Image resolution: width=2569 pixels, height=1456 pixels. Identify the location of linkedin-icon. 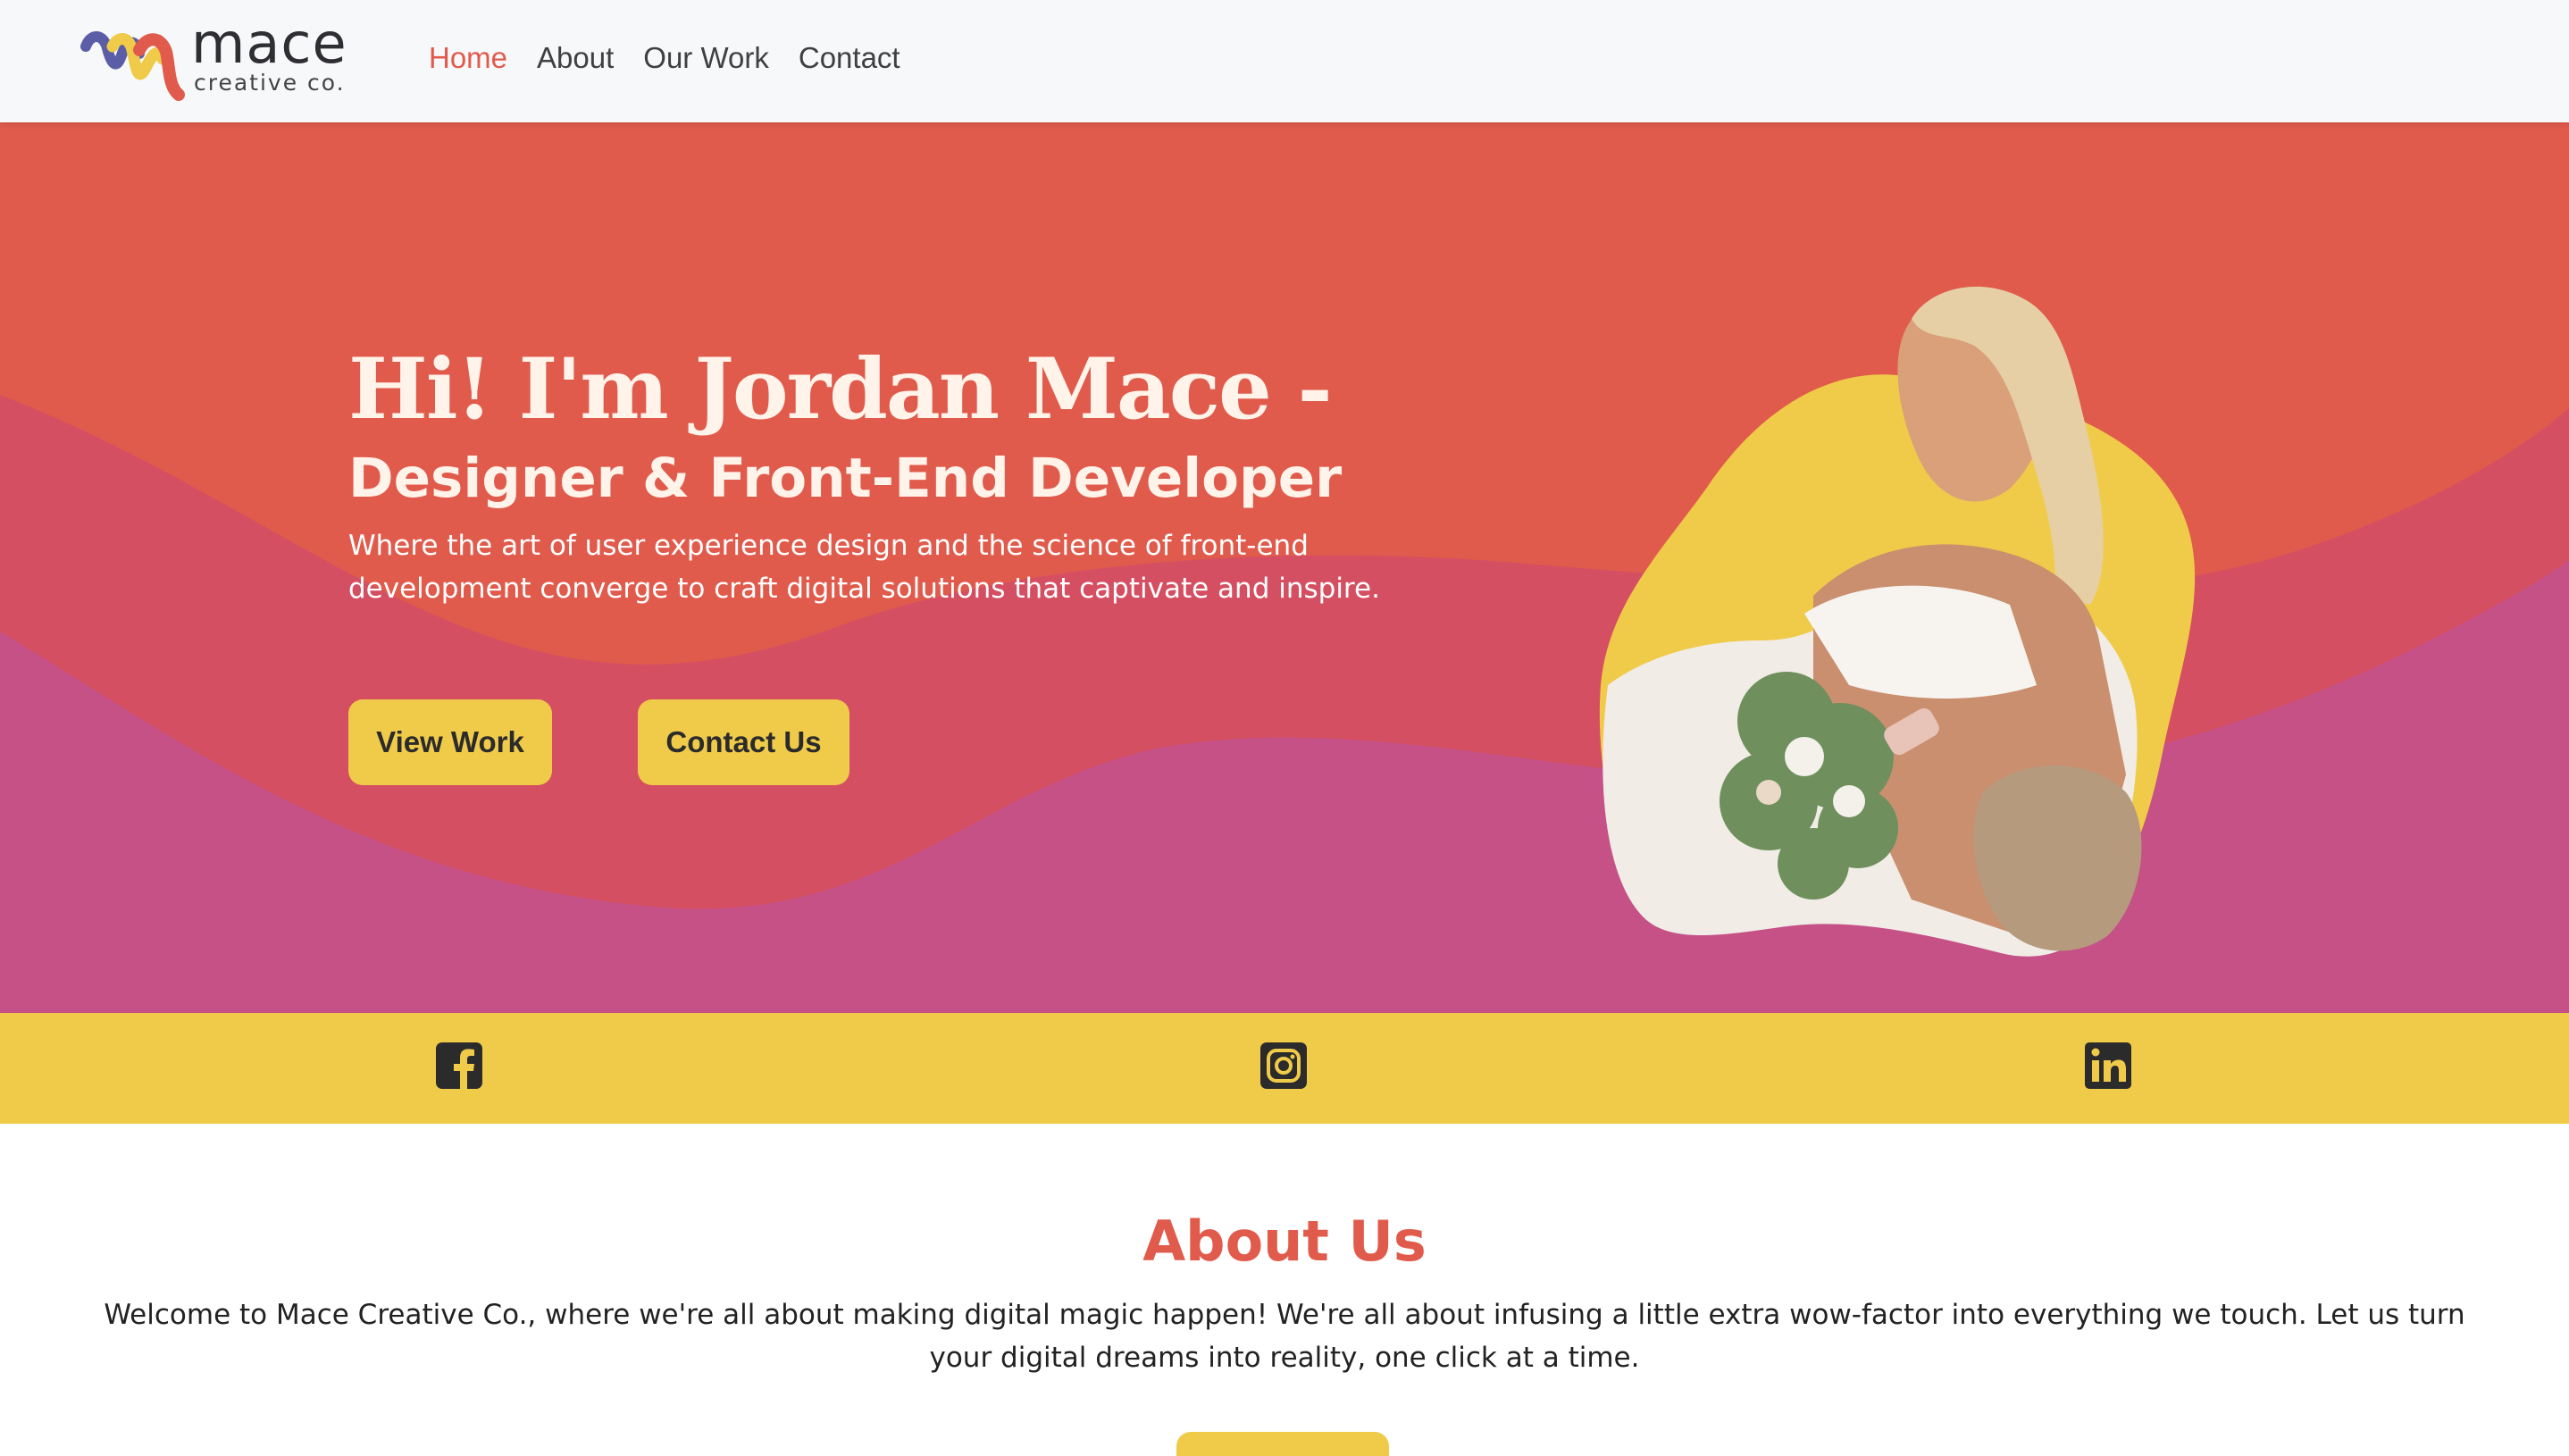
(2108, 1066).